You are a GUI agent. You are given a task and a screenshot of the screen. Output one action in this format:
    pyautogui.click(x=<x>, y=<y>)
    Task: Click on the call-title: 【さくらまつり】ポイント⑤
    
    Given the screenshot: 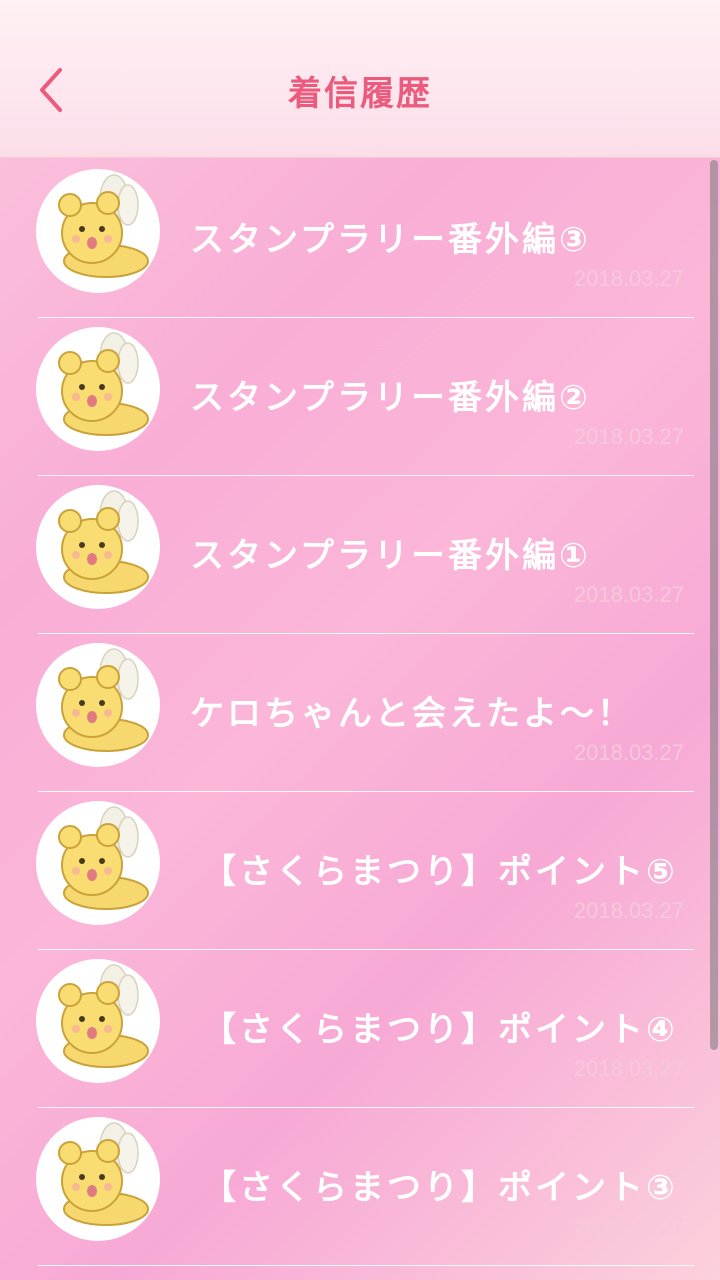 What is the action you would take?
    pyautogui.click(x=440, y=872)
    